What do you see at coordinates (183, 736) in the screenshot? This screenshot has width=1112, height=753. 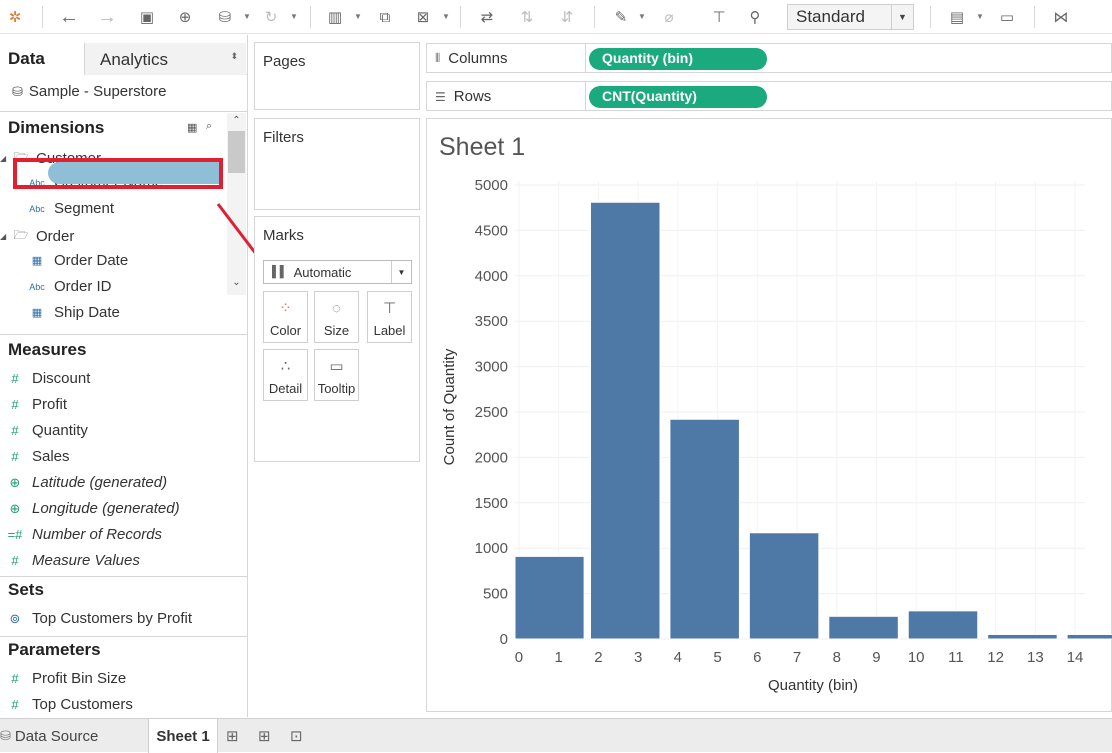 I see `tab-sheet-1: Sheet 1` at bounding box center [183, 736].